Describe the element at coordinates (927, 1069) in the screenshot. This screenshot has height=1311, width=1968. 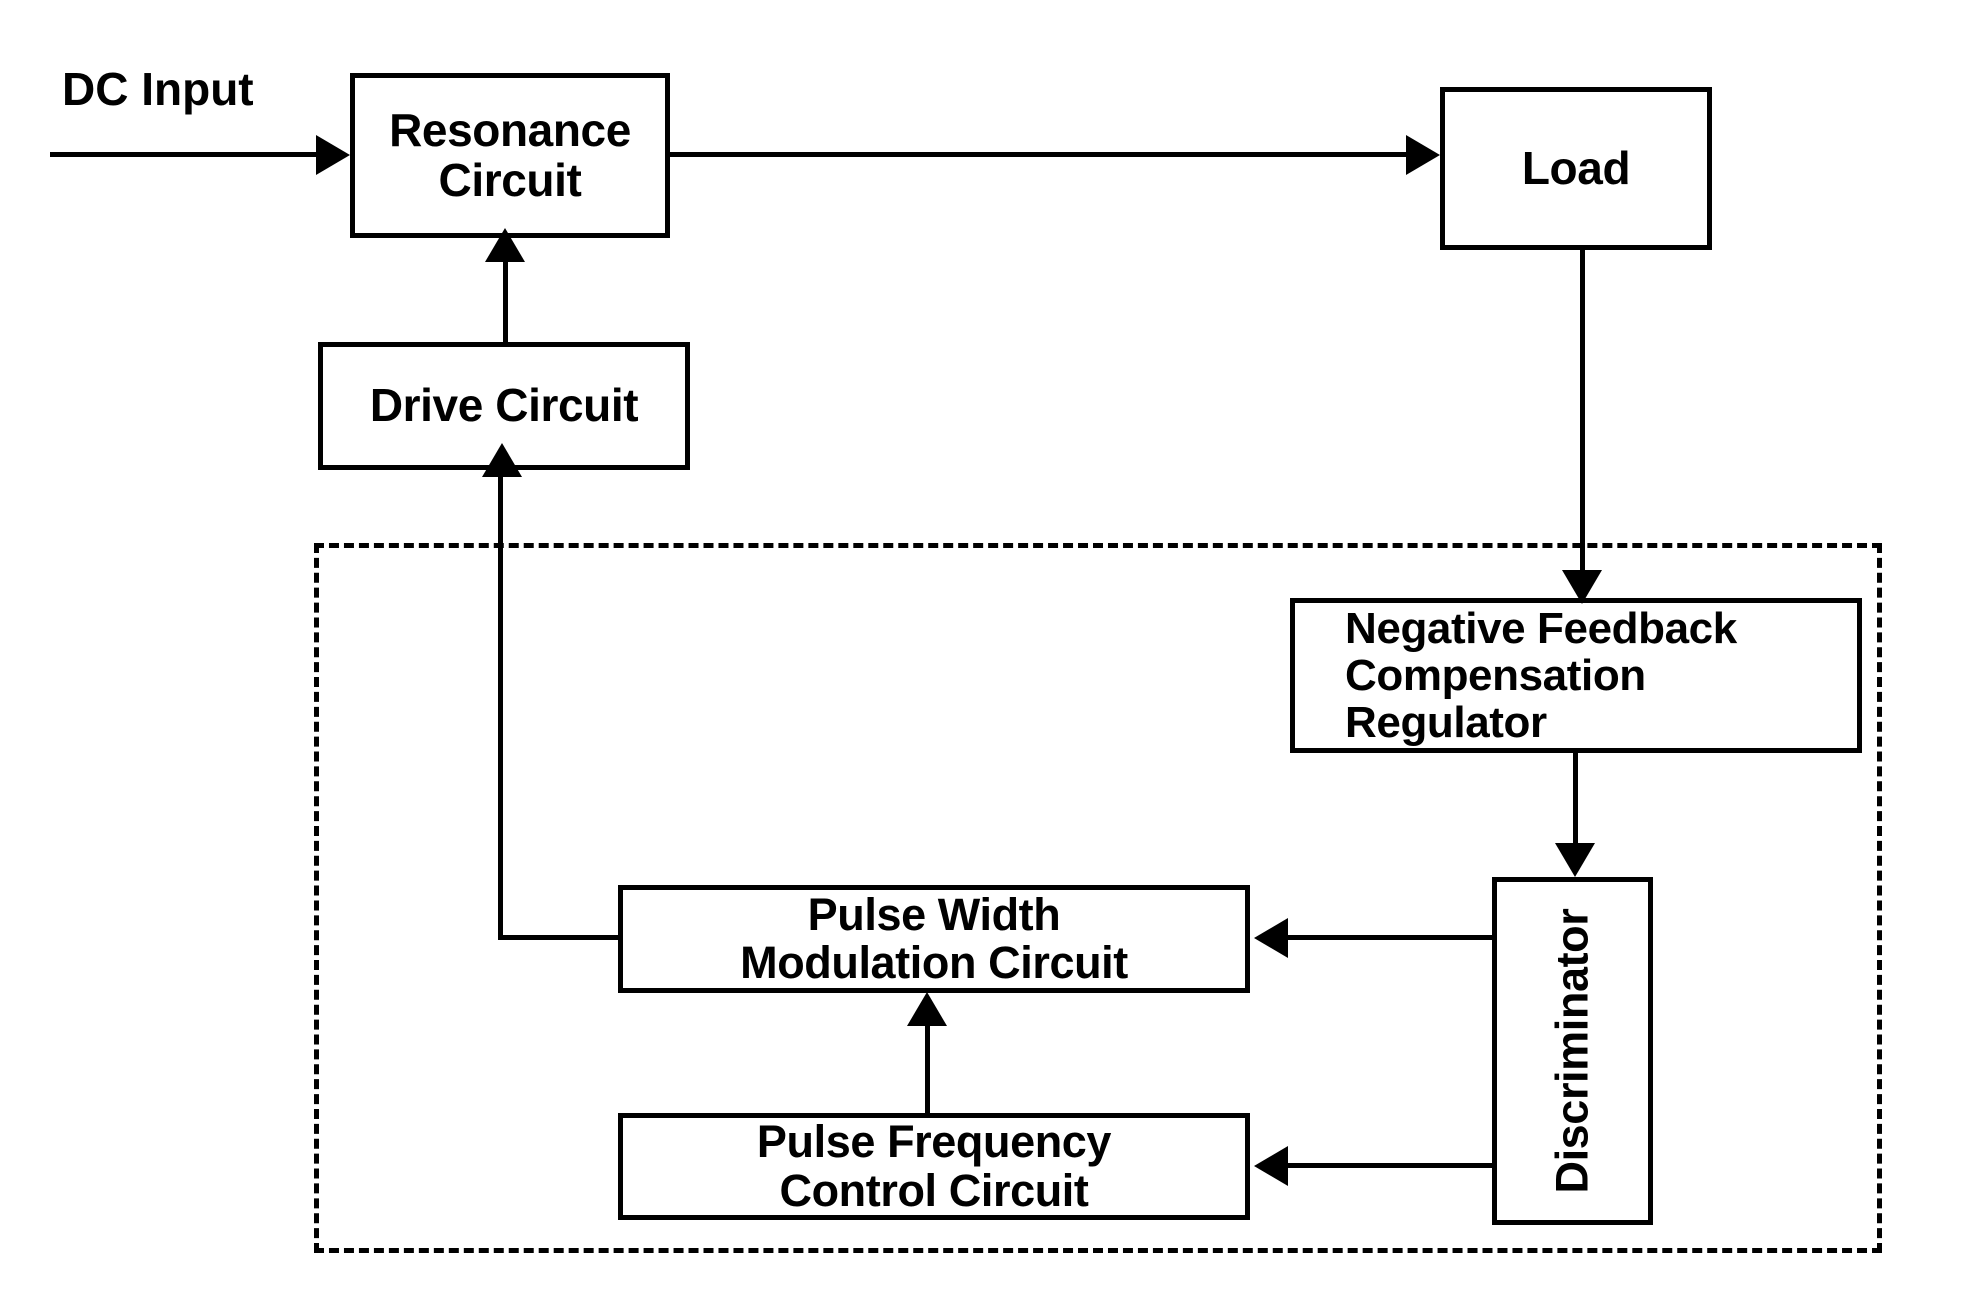
I see `connector-pfc-to-pwm` at that location.